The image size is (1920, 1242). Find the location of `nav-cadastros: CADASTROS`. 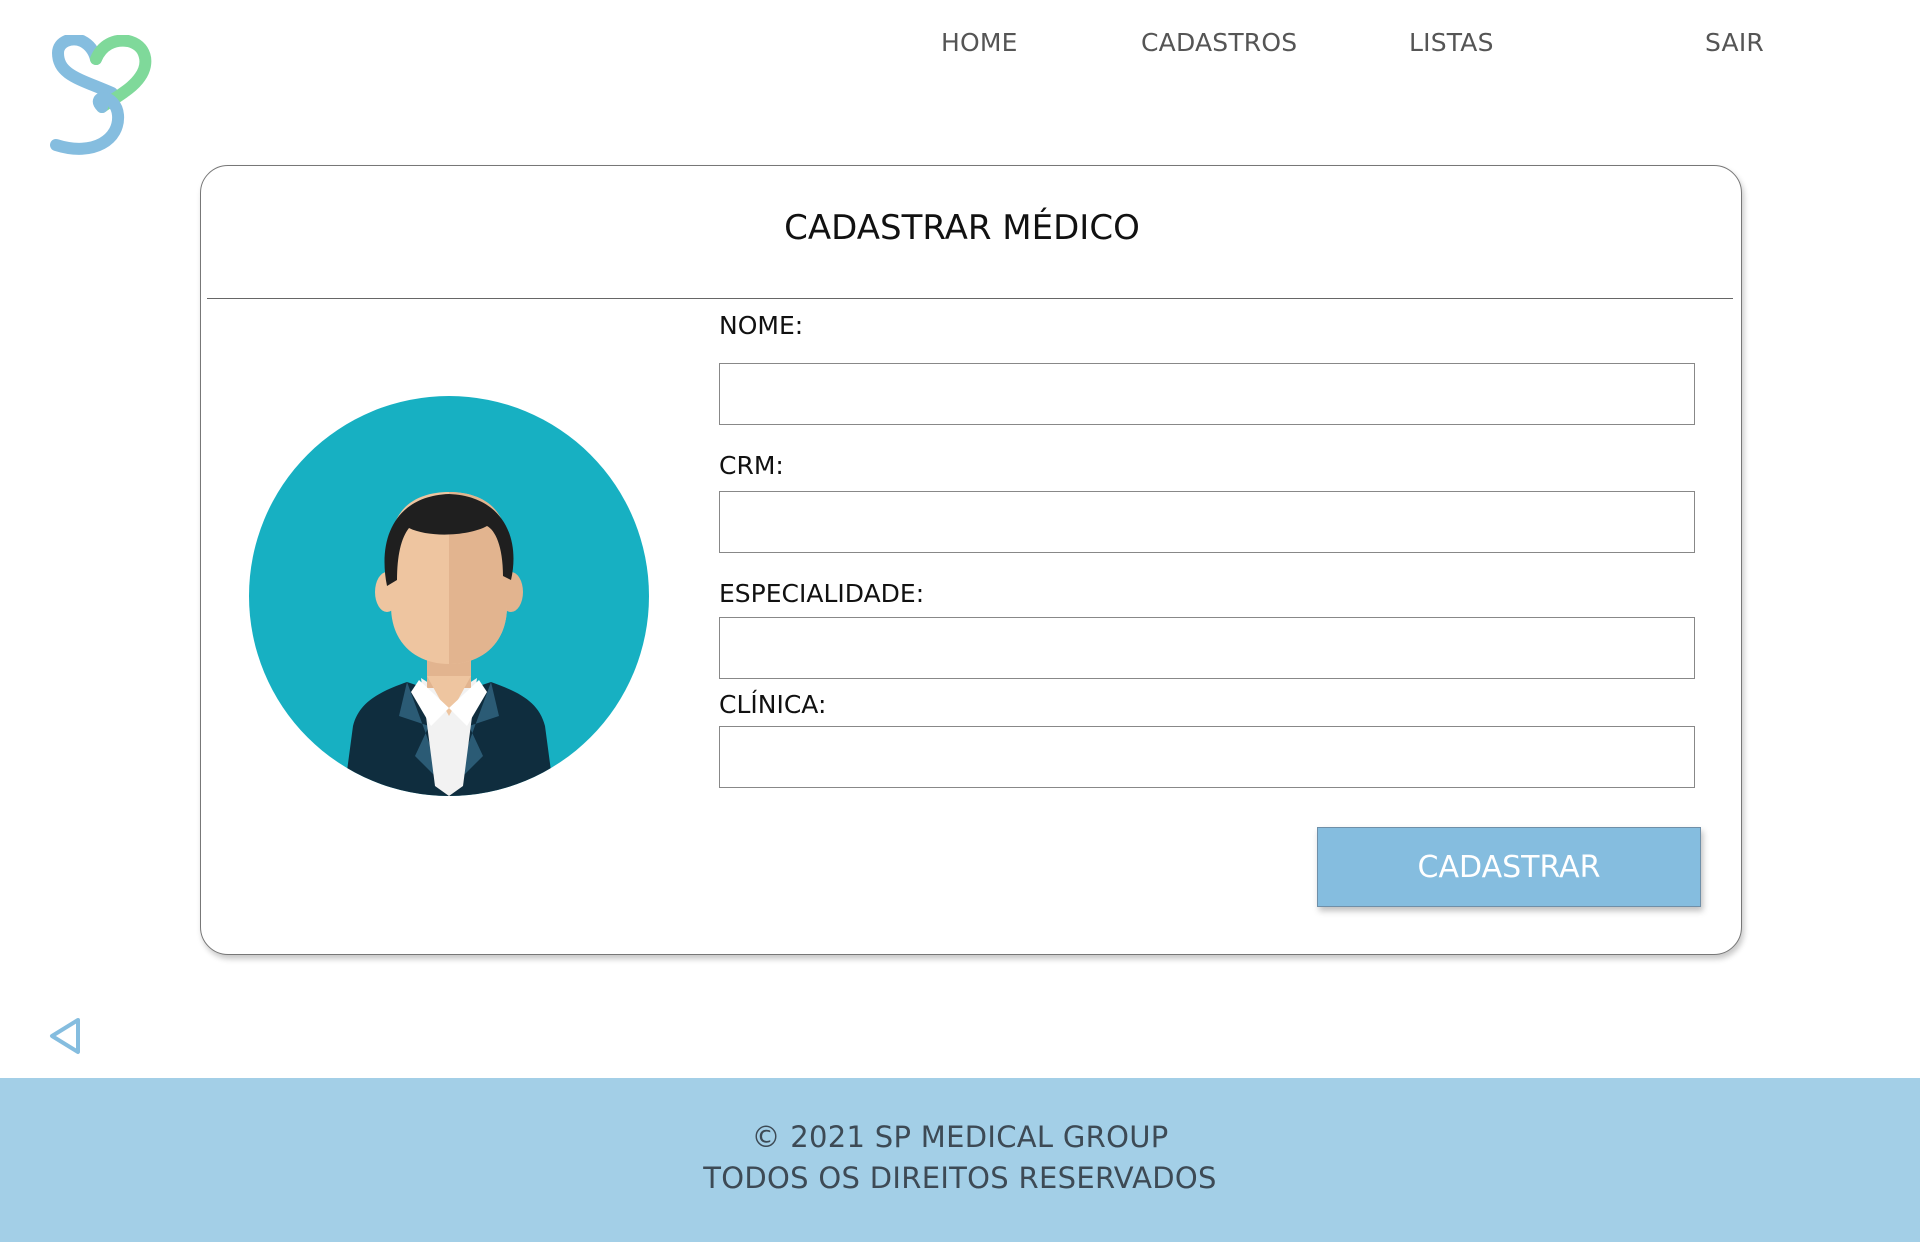

nav-cadastros: CADASTROS is located at coordinates (1219, 42).